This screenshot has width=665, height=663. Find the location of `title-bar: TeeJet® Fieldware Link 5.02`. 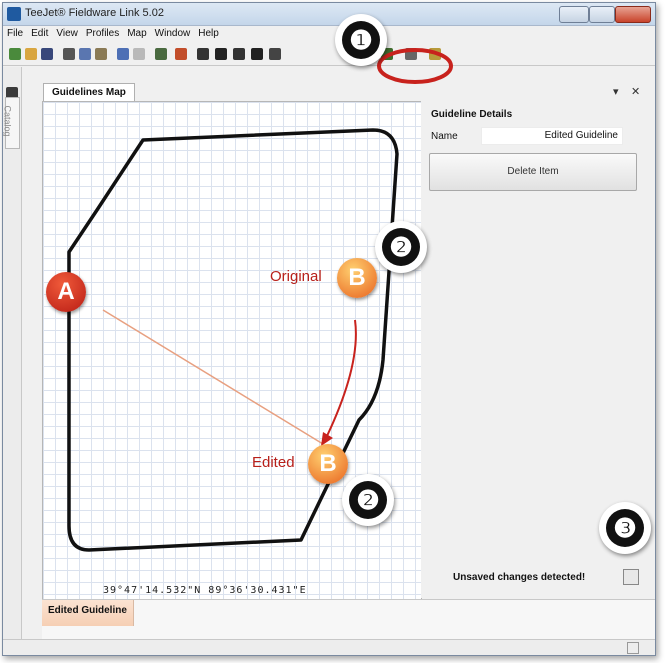

title-bar: TeeJet® Fieldware Link 5.02 is located at coordinates (329, 14).